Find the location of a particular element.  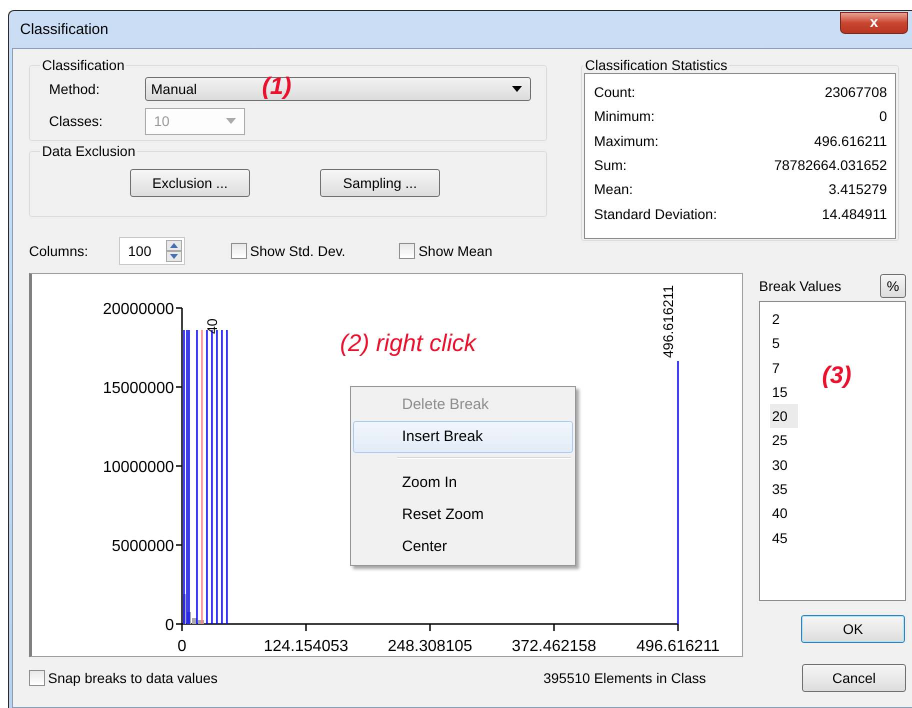

group-title: Classification is located at coordinates (83, 65).